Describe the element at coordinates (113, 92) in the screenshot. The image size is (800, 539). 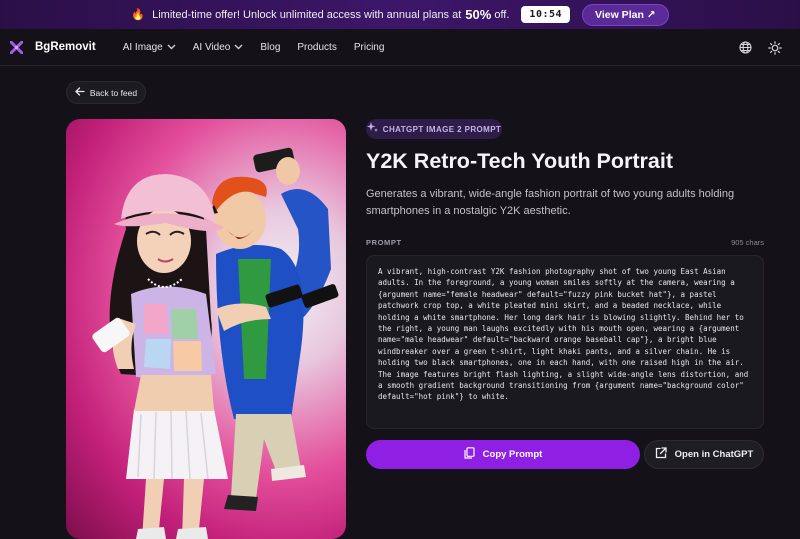
I see `back-label: Back to feed` at that location.